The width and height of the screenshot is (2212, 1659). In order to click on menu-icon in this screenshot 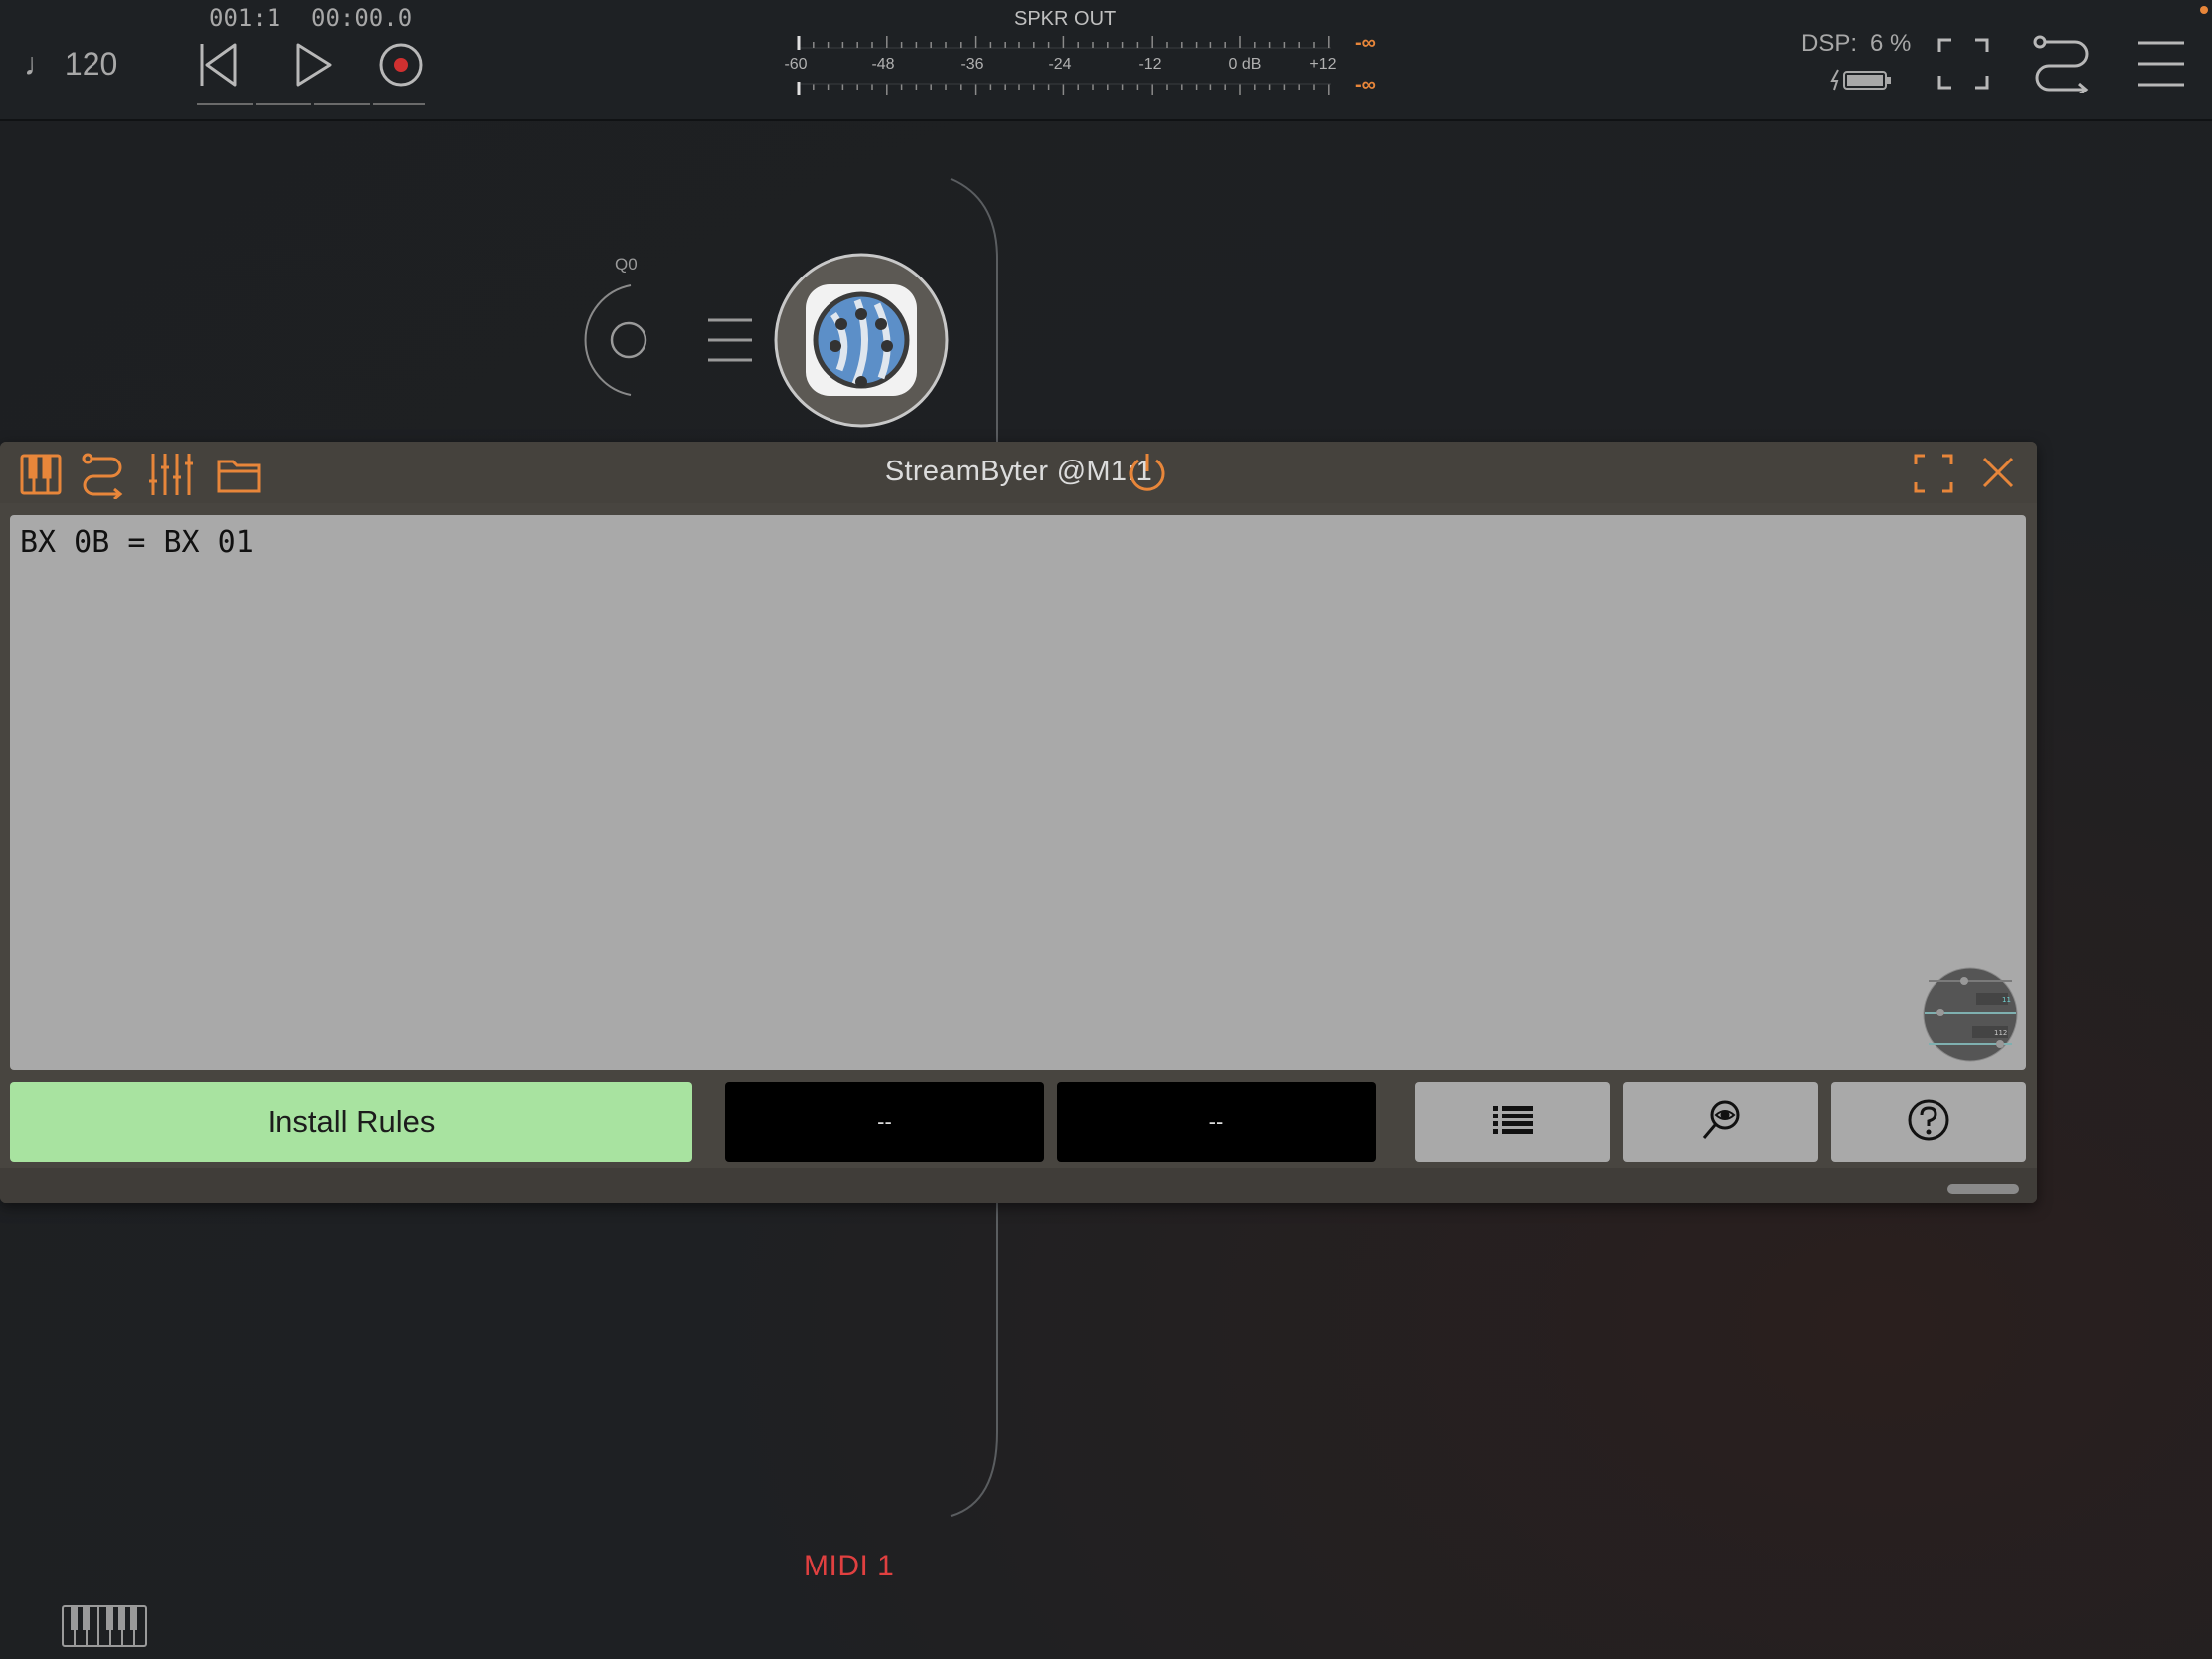, I will do `click(2161, 66)`.